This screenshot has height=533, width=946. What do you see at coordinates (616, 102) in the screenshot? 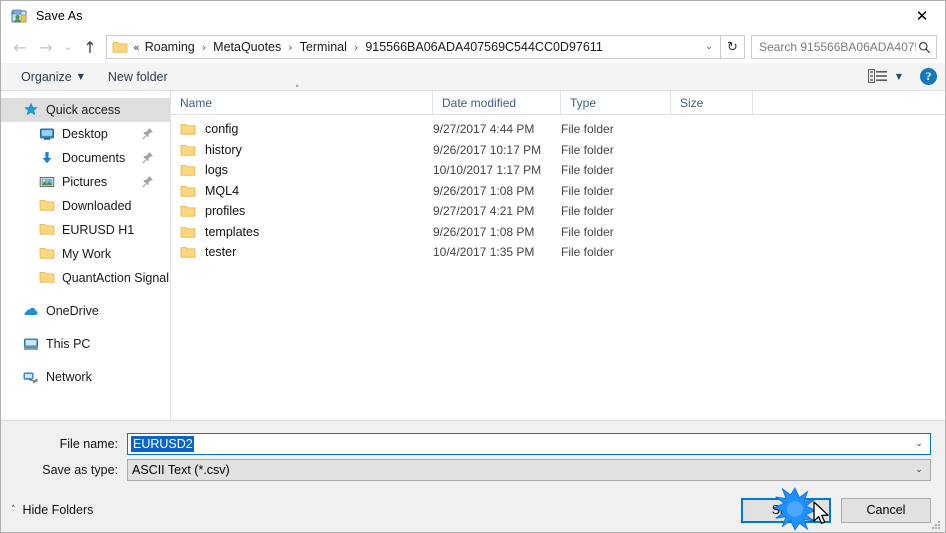
I see `column-header-type: Type` at bounding box center [616, 102].